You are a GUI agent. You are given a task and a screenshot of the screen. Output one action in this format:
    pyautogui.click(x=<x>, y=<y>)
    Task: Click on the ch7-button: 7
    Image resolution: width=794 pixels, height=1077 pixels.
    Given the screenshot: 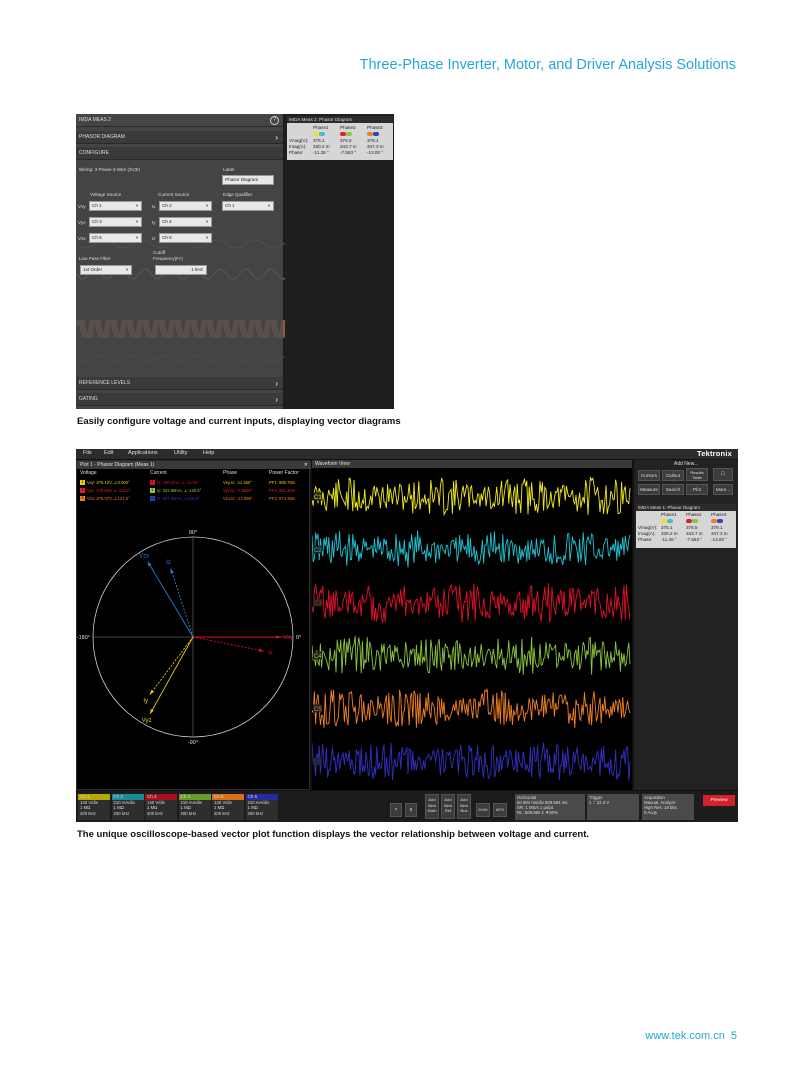 What is the action you would take?
    pyautogui.click(x=396, y=810)
    